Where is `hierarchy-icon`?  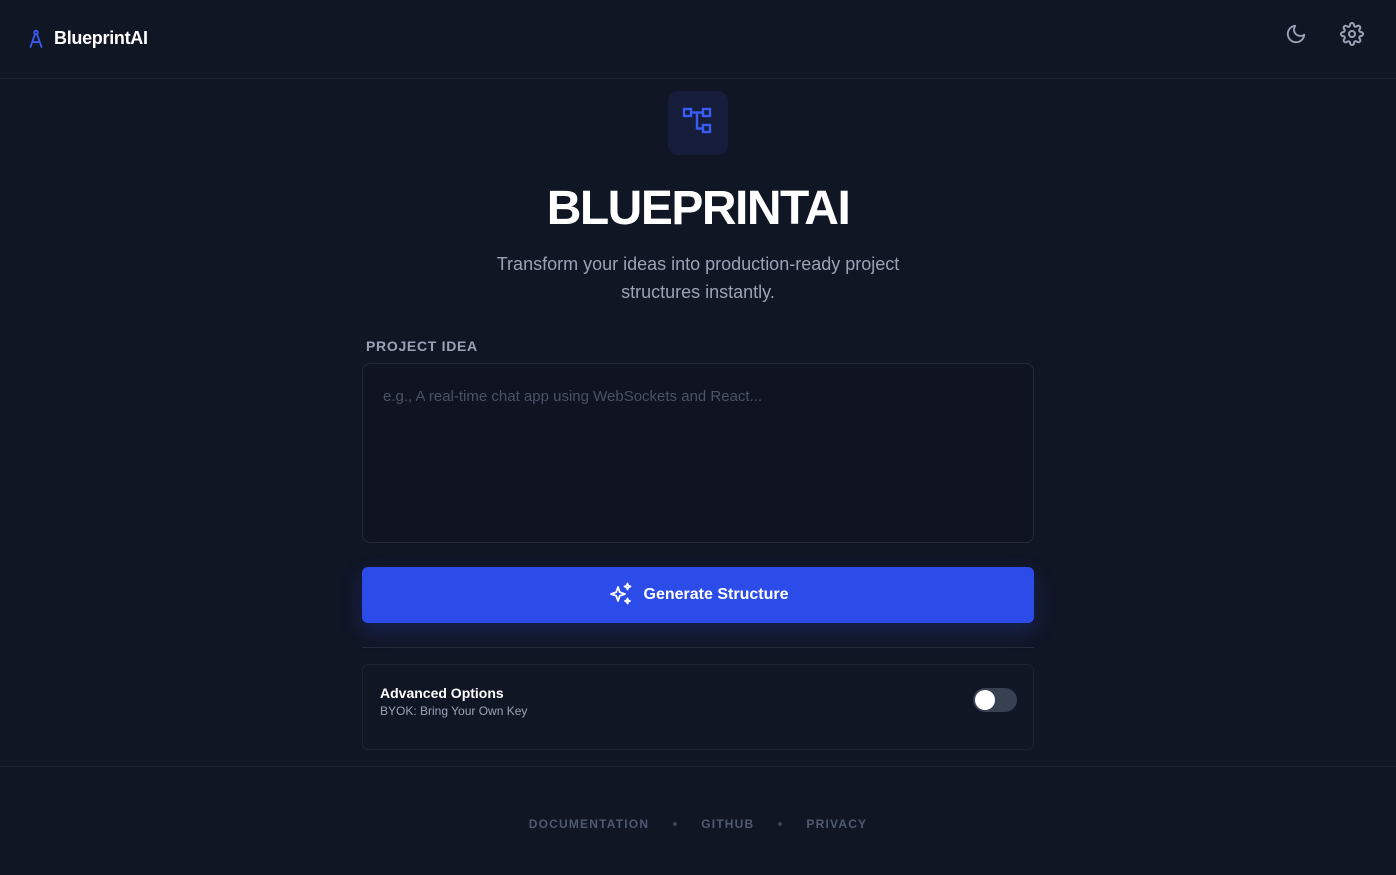 hierarchy-icon is located at coordinates (698, 123).